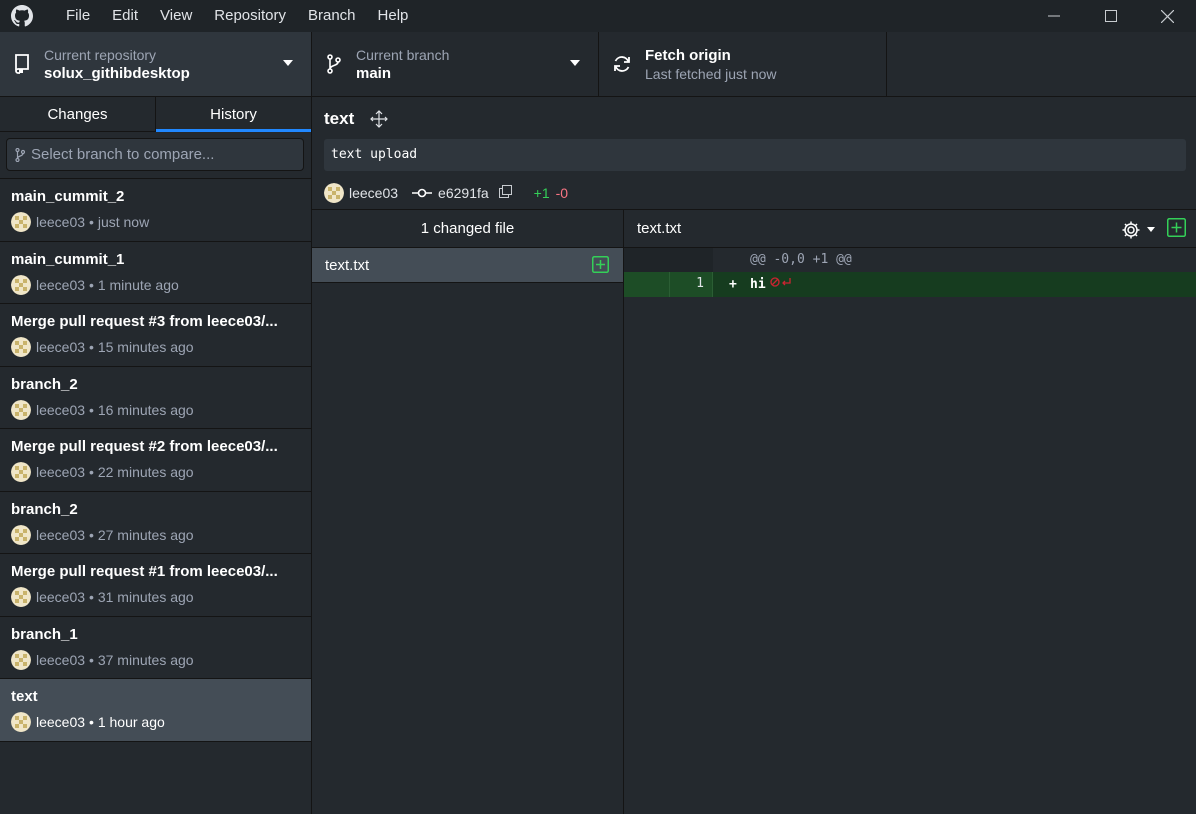 Image resolution: width=1196 pixels, height=814 pixels. Describe the element at coordinates (155, 472) in the screenshot. I see `commit-item-meta: leece03 • 22 minutes ago` at that location.